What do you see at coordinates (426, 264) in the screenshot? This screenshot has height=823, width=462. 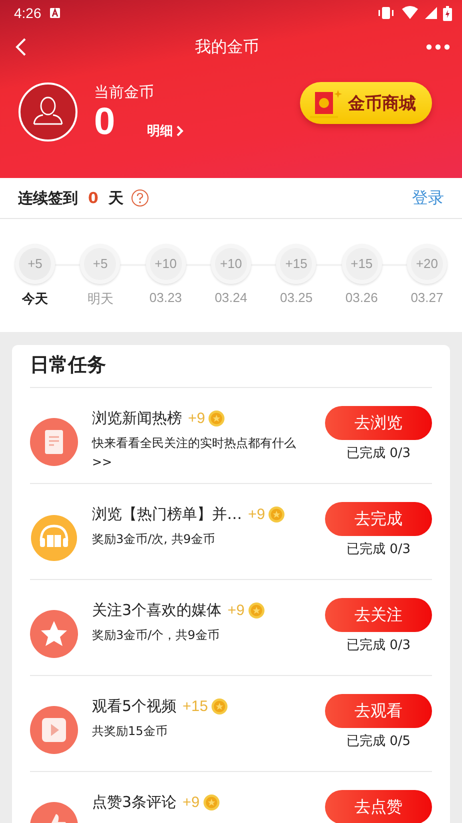 I see `reward-coin: +20` at bounding box center [426, 264].